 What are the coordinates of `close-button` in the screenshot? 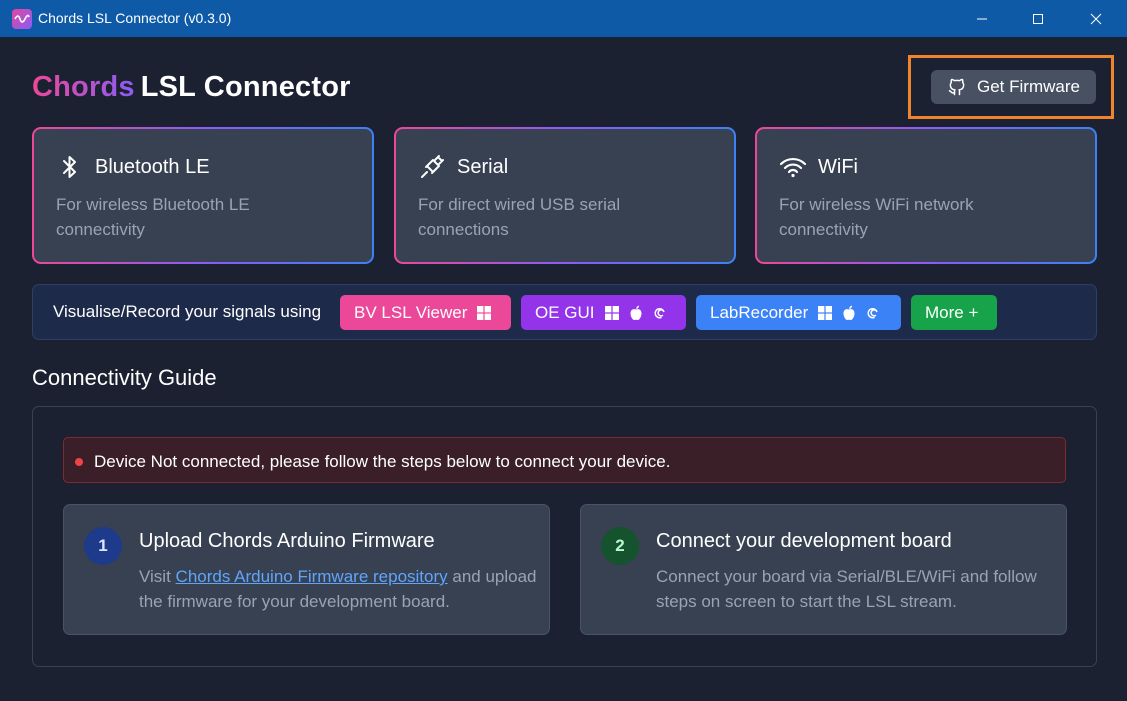 It's located at (1096, 18).